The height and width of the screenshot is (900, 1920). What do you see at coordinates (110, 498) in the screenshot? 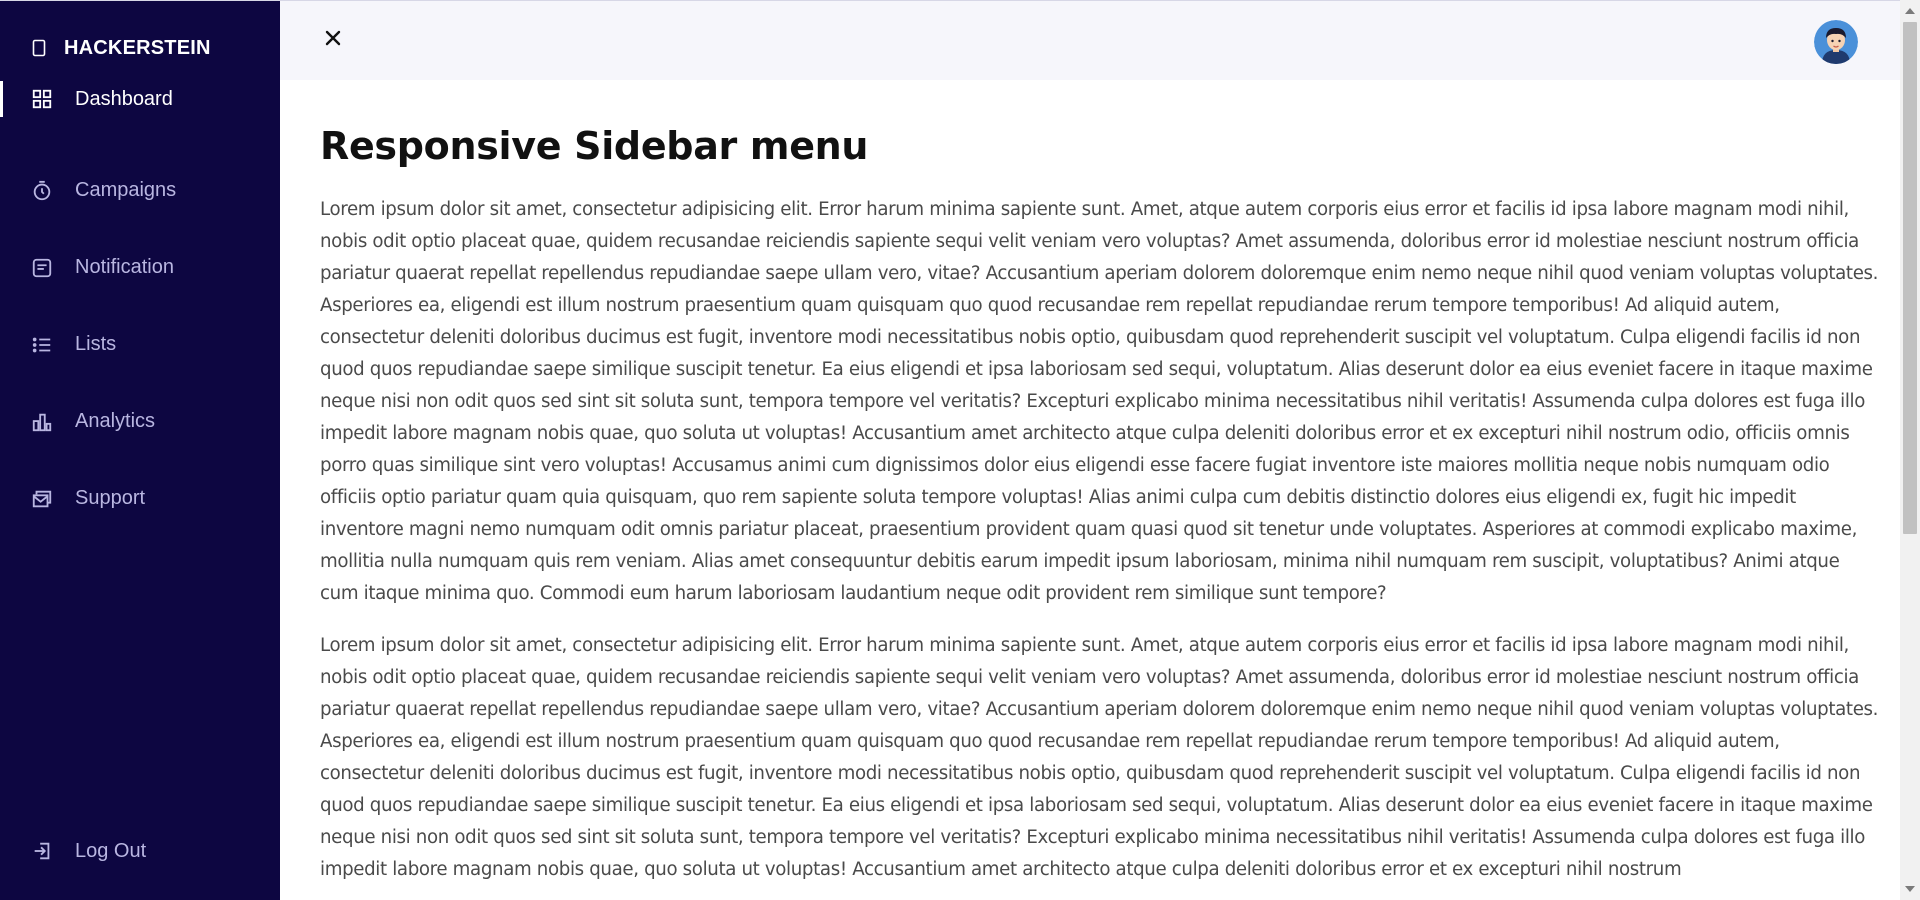
I see `sidebar-item-label: Support` at bounding box center [110, 498].